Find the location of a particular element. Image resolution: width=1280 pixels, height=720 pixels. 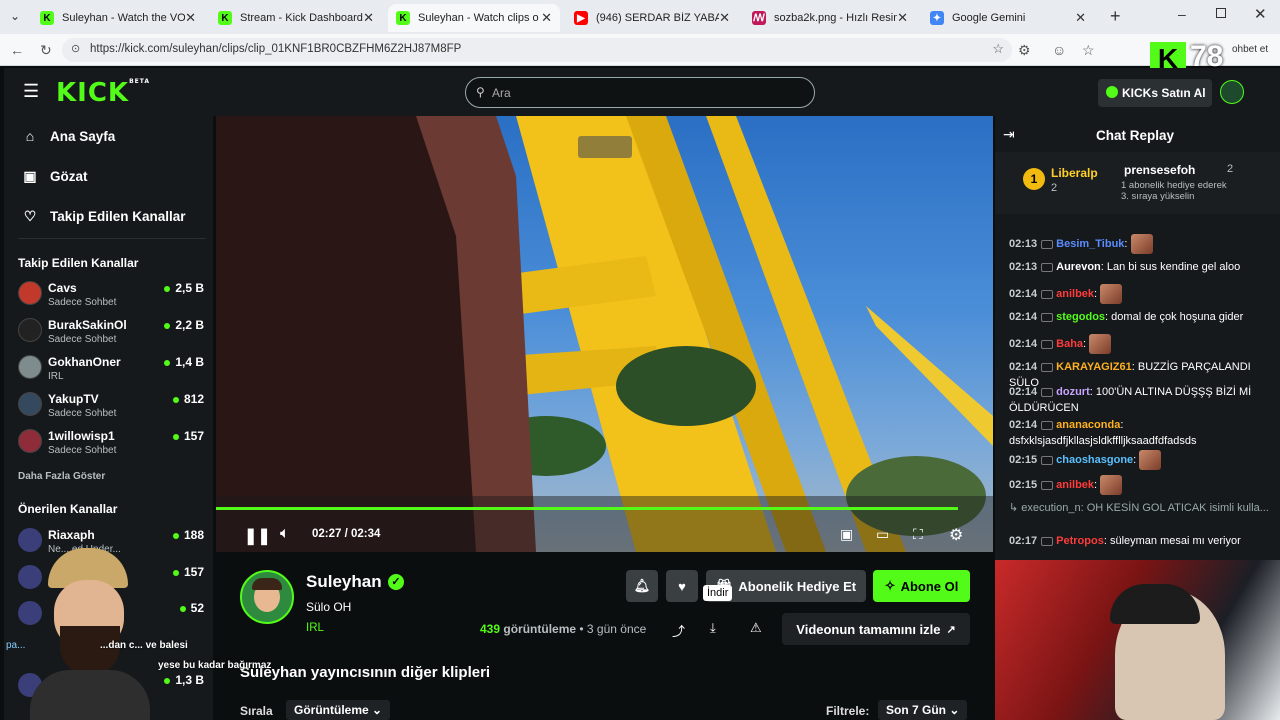

kick-logo: KICKBETA is located at coordinates (103, 93).